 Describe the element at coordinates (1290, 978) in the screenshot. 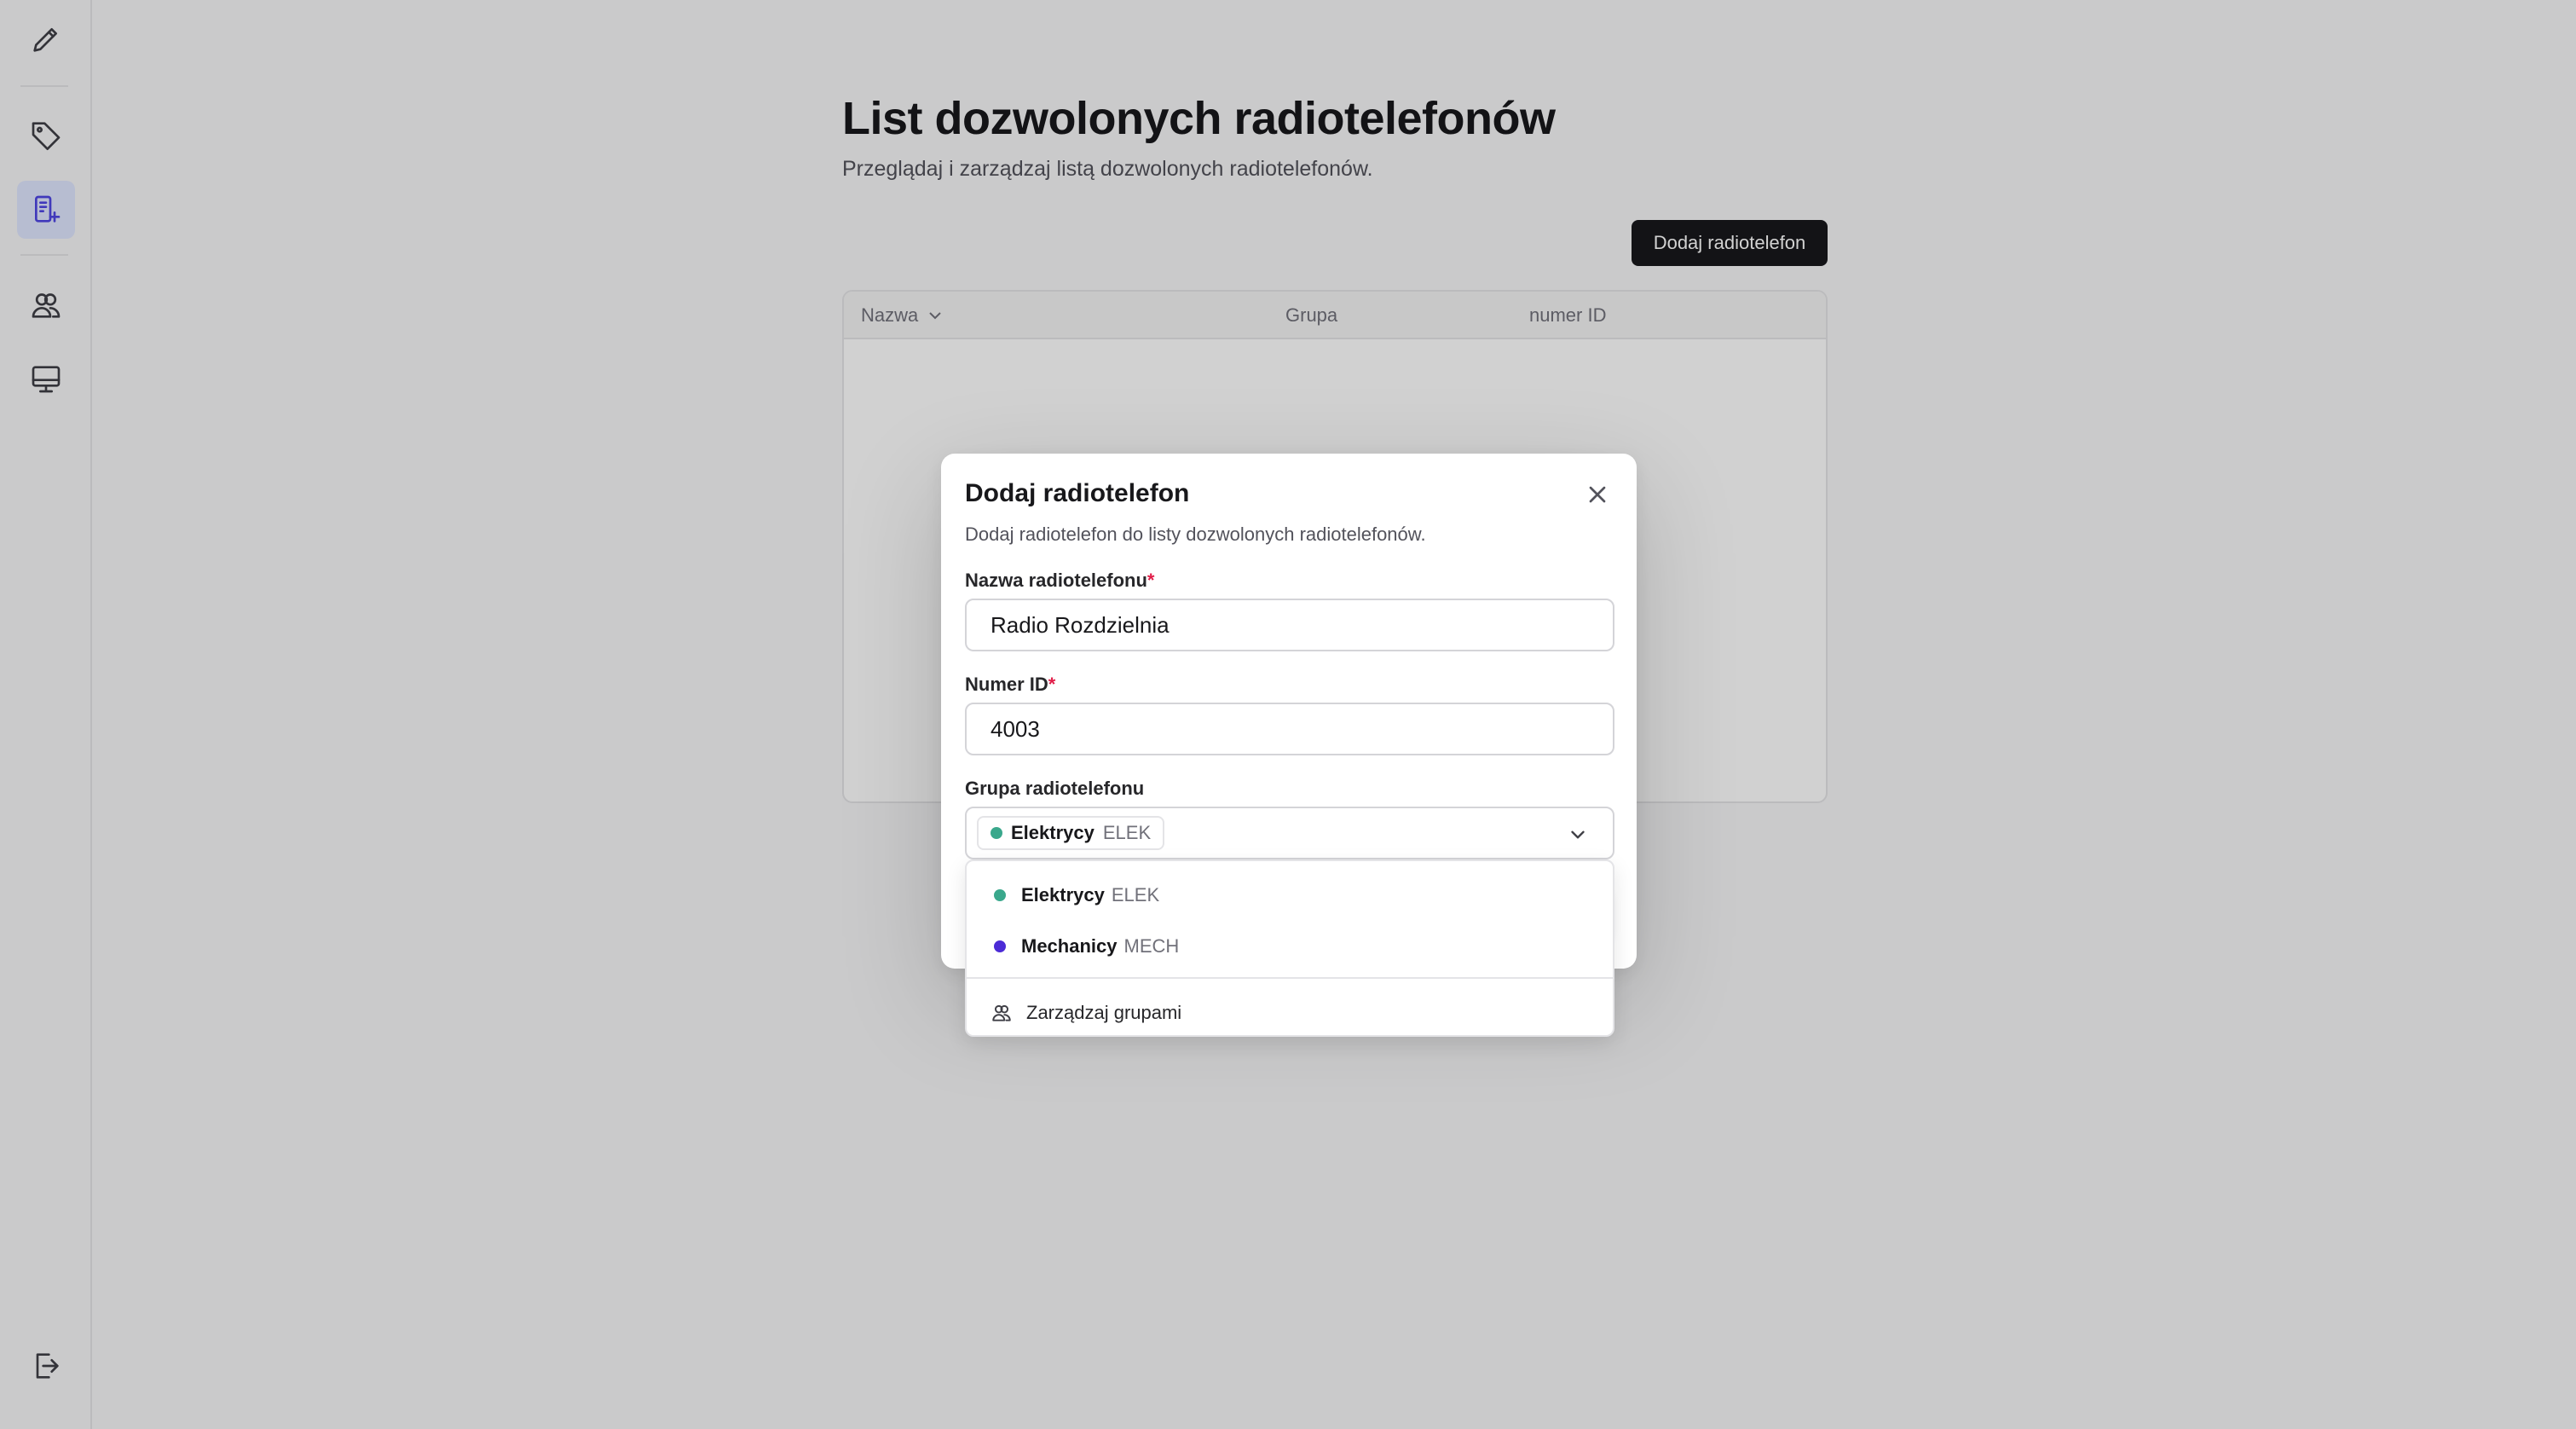

I see `dropdown-divider` at that location.